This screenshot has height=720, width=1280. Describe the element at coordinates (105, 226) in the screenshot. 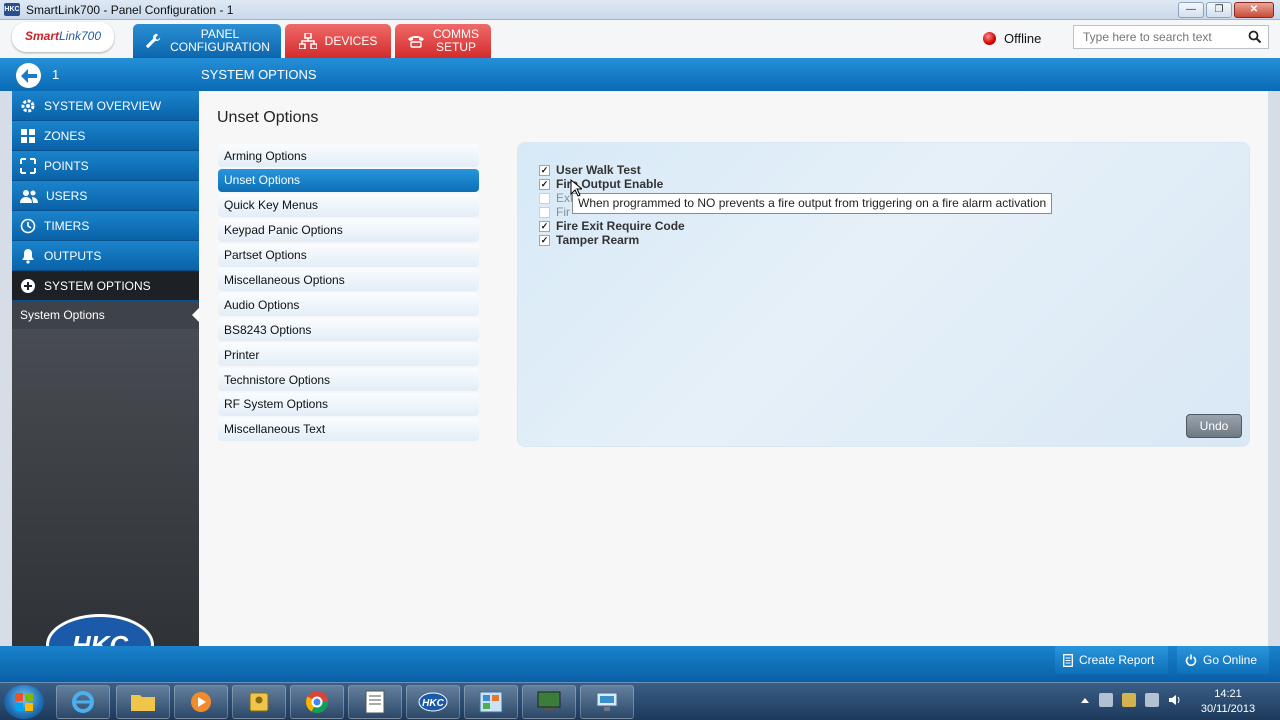

I see `sidebar-item-timers: TIMERS` at that location.